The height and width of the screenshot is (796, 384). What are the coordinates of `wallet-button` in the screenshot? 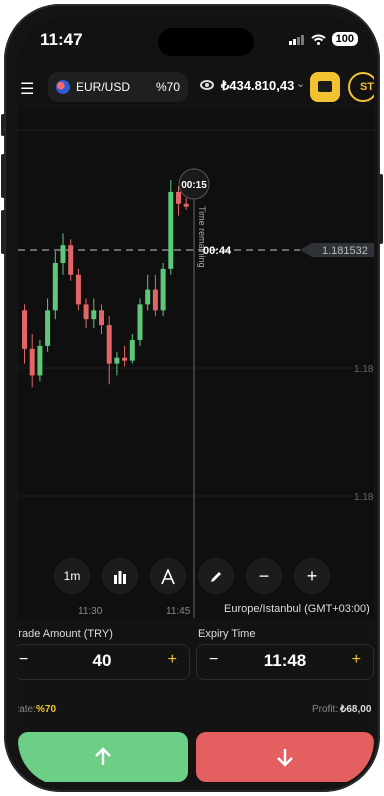 It's located at (325, 87).